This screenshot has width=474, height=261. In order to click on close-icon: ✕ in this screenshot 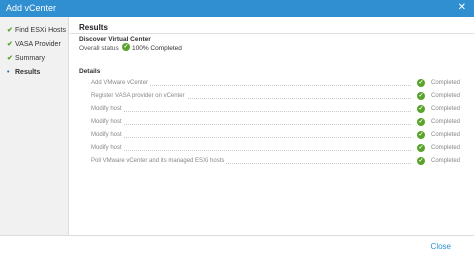, I will do `click(462, 8)`.